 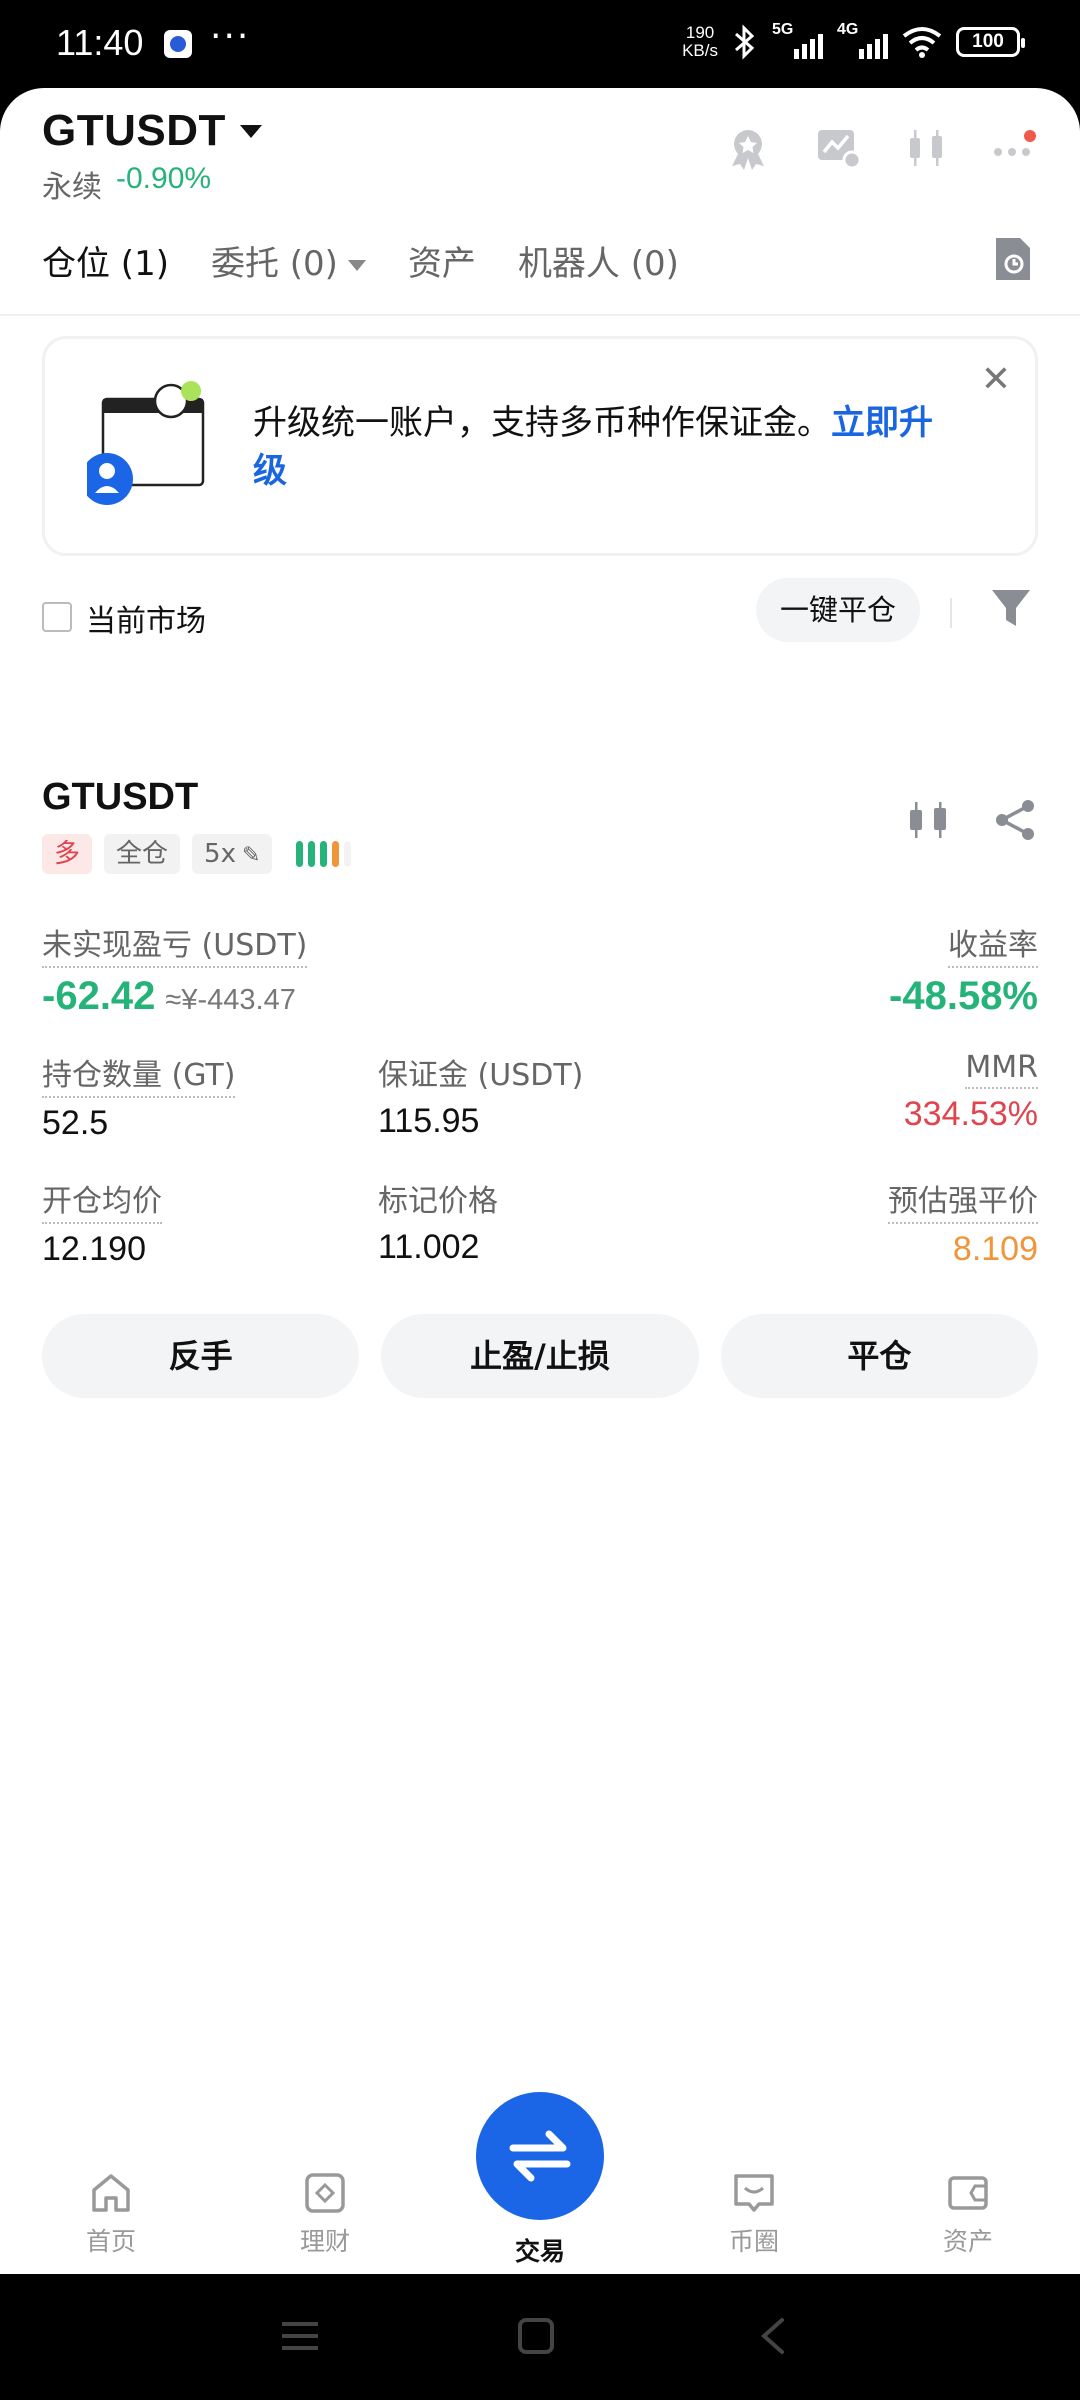 I want to click on position-action-buttons: 反手 止盈/止损 平仓, so click(x=540, y=1356).